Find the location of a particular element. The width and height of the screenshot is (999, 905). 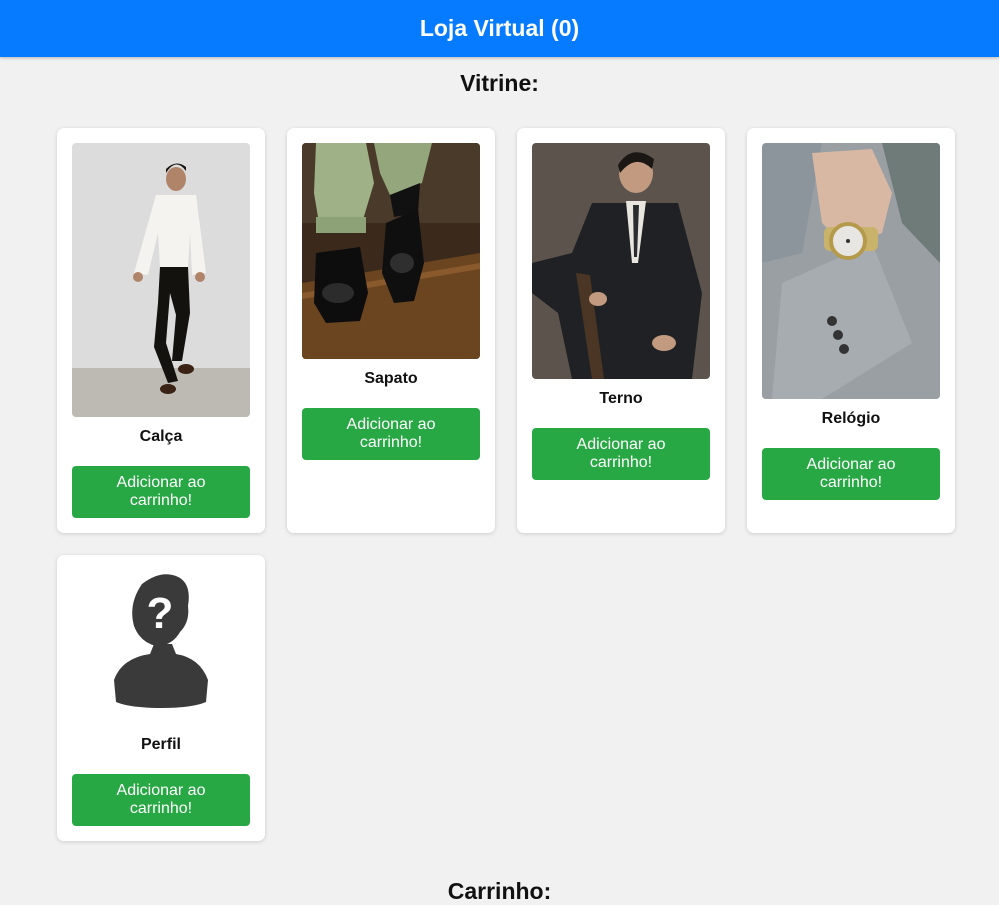

add-to-cart-button-relogio: Adicionar ao carrinho! is located at coordinates (851, 474).